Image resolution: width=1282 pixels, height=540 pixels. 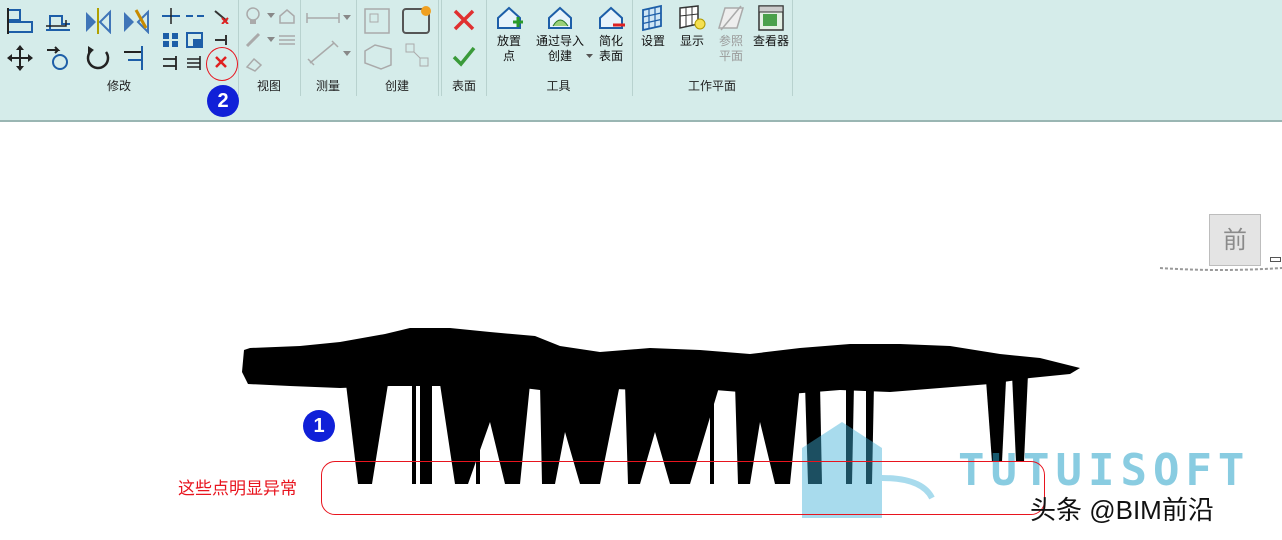 What do you see at coordinates (464, 20) in the screenshot?
I see `cancel-edit-button` at bounding box center [464, 20].